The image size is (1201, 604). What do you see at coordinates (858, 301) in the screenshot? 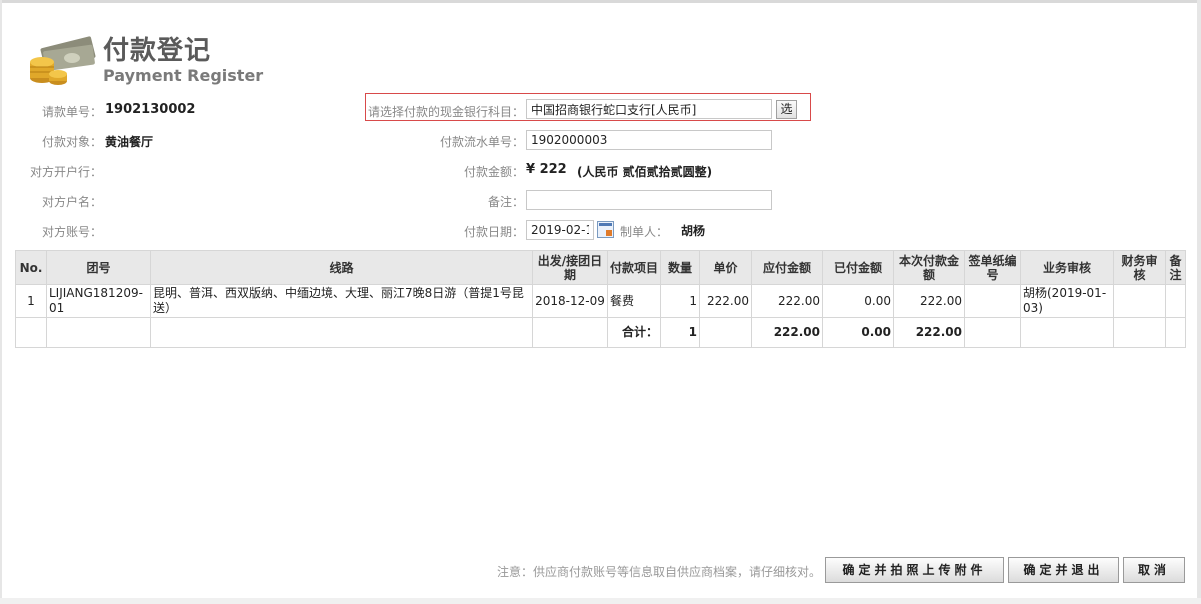
I see `cell-paid: 0.00` at bounding box center [858, 301].